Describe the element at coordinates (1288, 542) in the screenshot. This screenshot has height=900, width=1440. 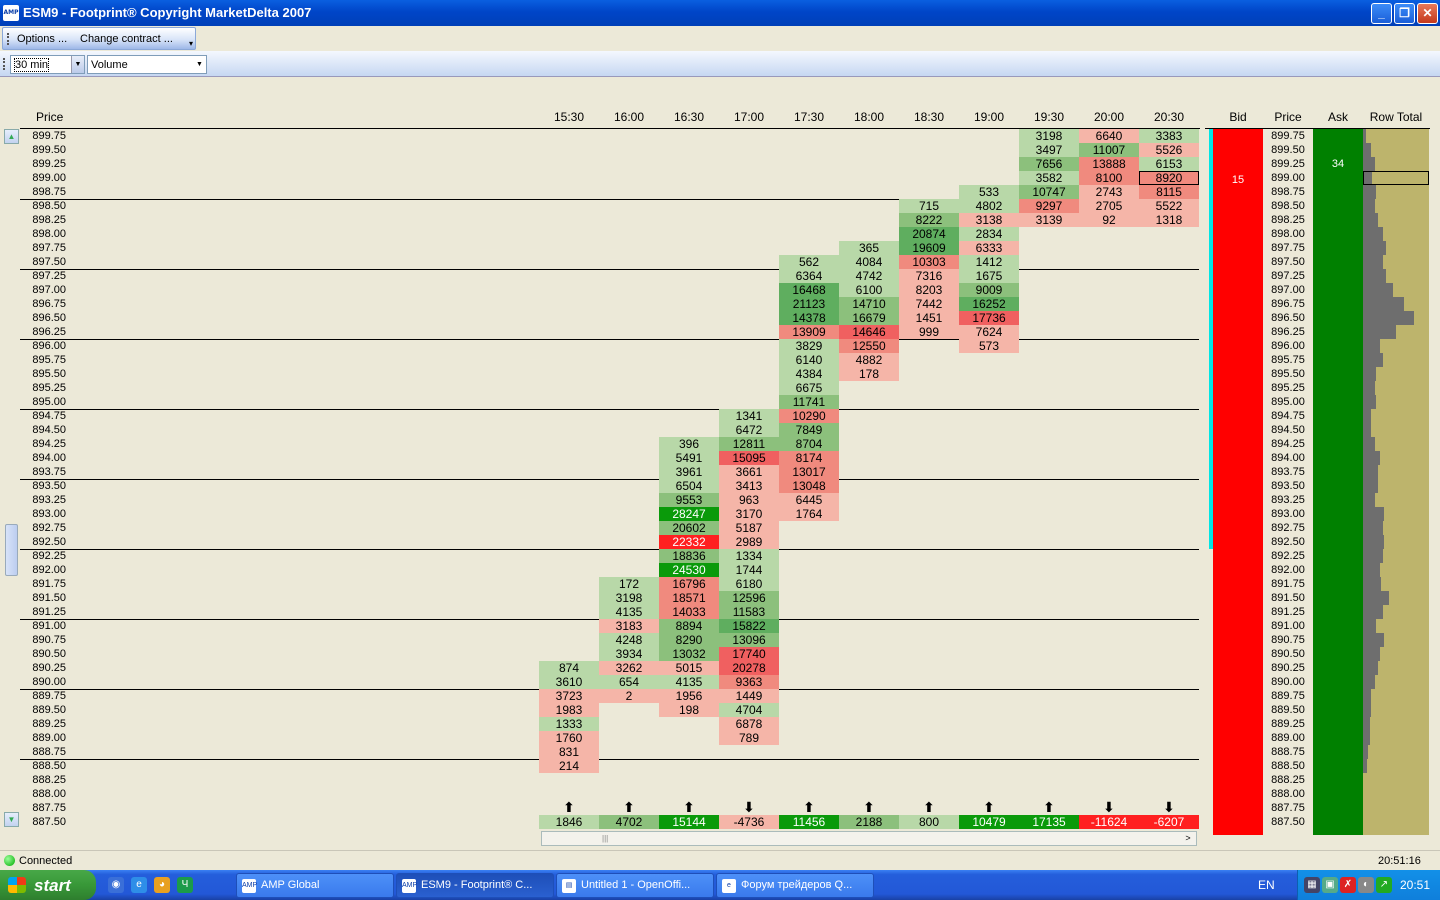
I see `ladder-price: 892.50` at that location.